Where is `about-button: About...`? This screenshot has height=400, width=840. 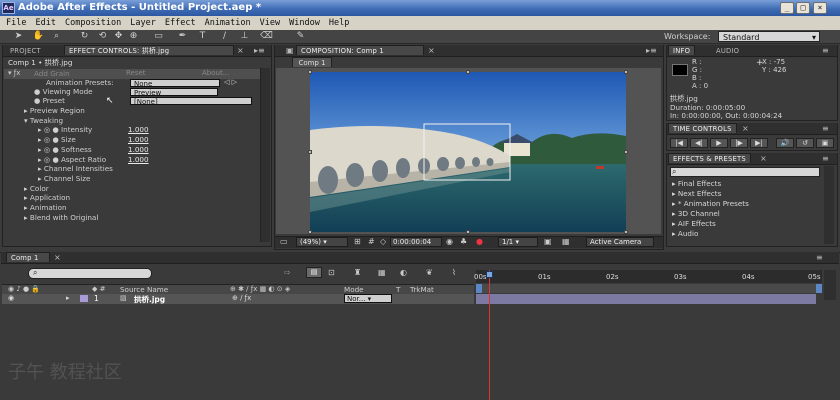 about-button: About... is located at coordinates (215, 73).